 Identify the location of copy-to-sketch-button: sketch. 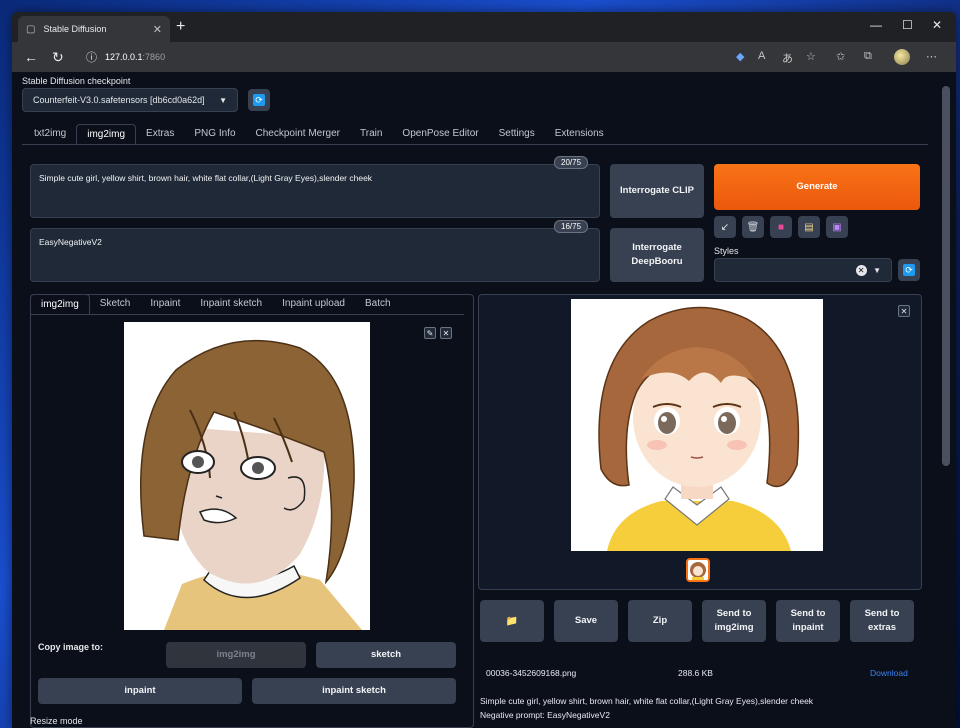
(386, 655).